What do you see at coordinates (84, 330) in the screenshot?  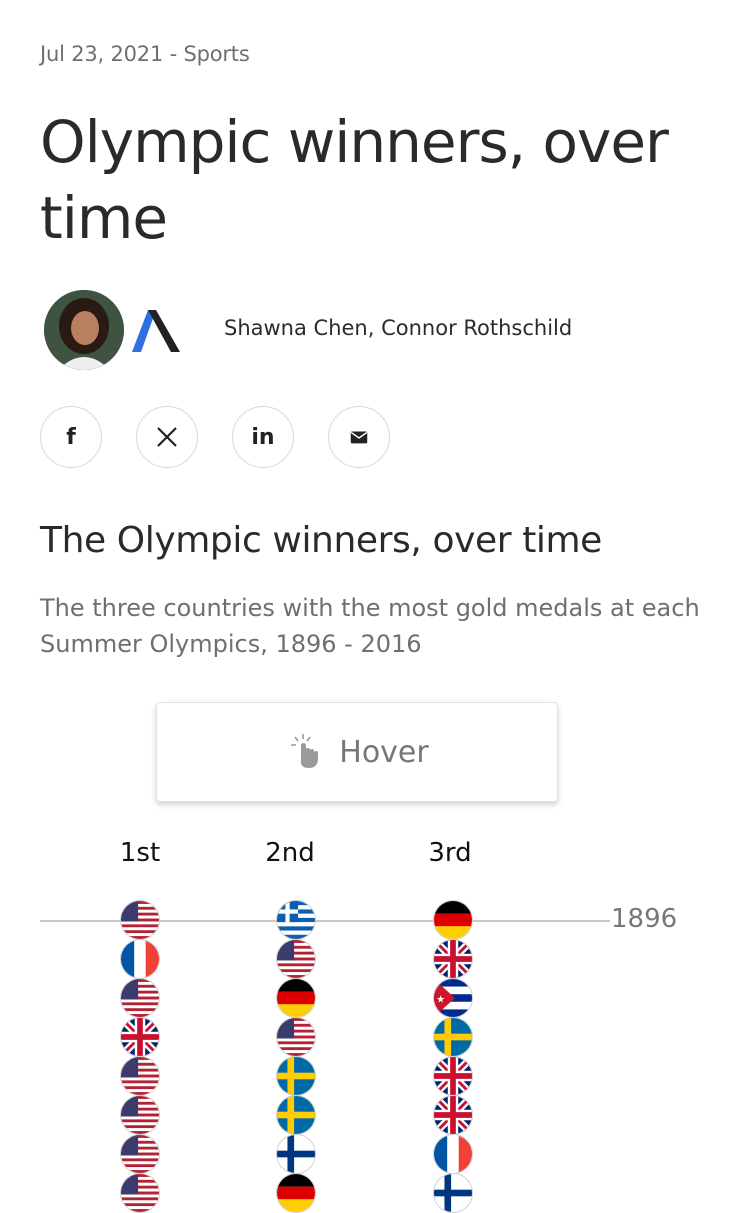 I see `author-avatar` at bounding box center [84, 330].